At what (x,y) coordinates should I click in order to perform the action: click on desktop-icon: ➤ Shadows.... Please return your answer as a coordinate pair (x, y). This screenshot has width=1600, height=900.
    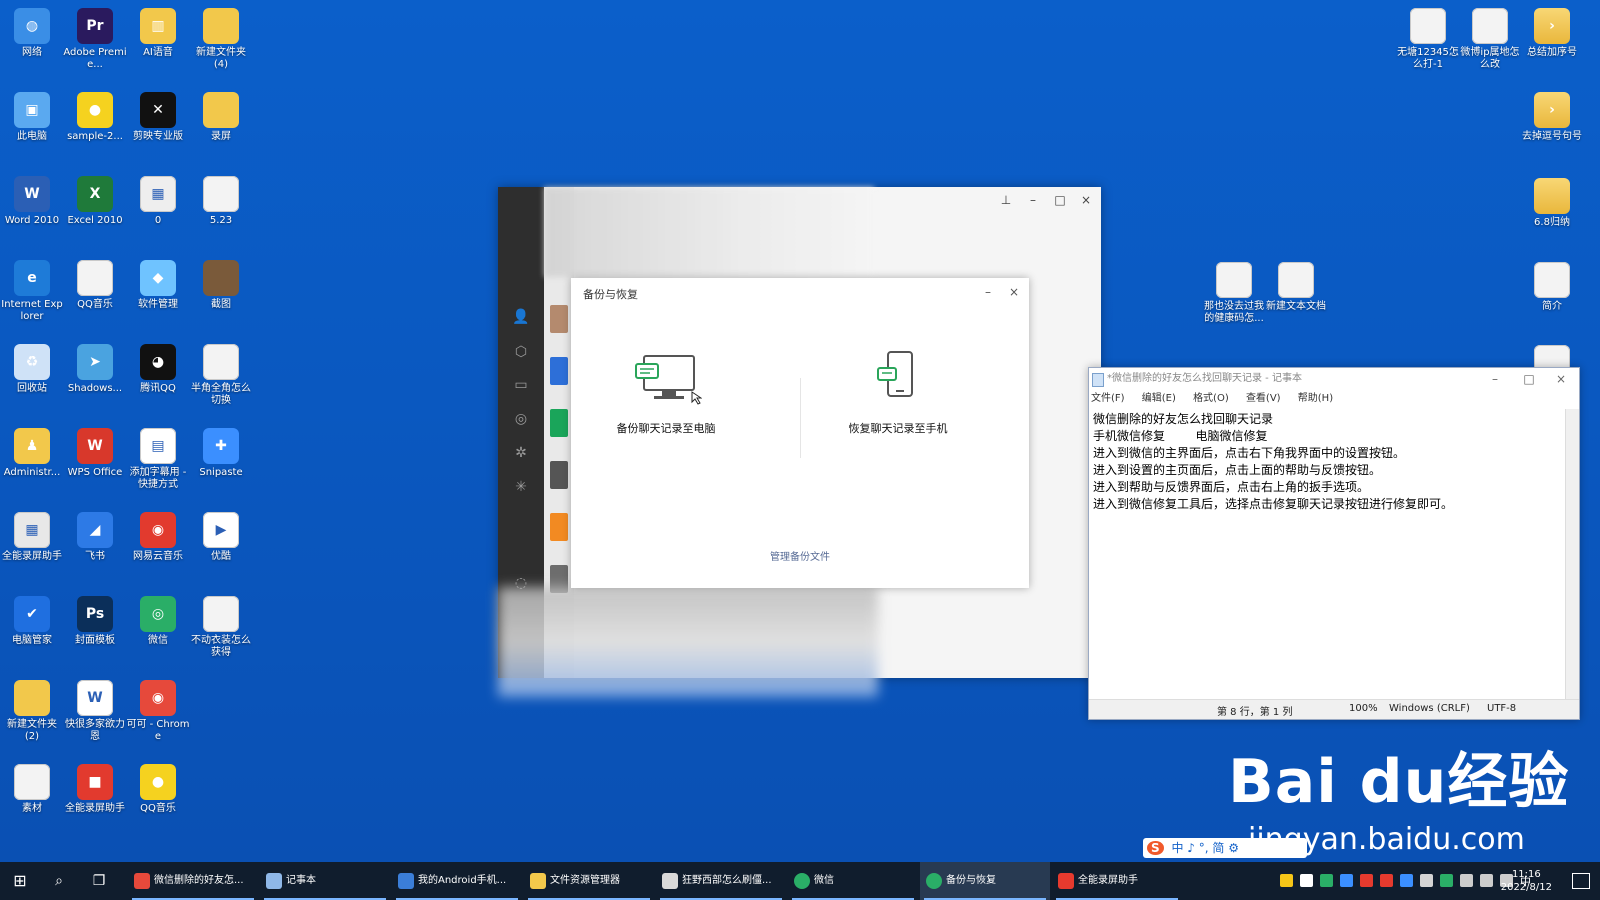
    Looking at the image, I should click on (95, 369).